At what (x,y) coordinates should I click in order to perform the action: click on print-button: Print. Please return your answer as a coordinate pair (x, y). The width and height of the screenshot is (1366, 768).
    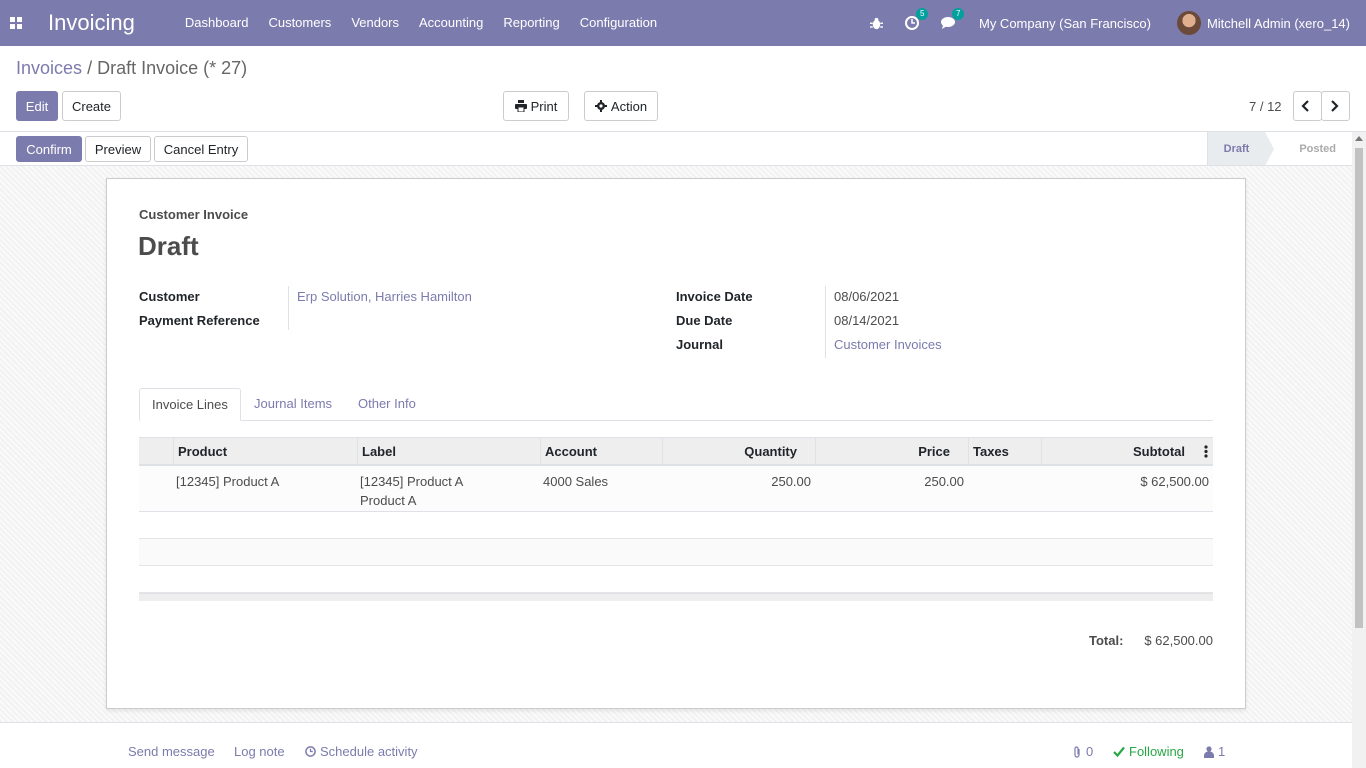
    Looking at the image, I should click on (536, 106).